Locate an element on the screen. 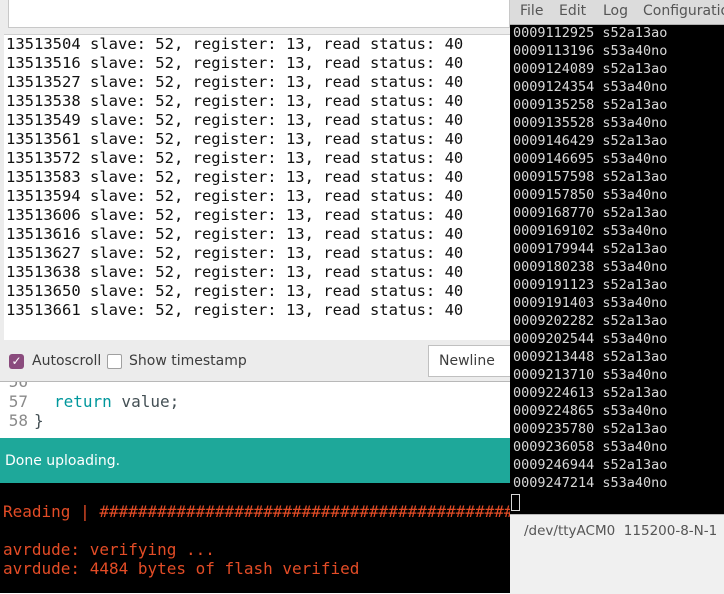 This screenshot has height=594, width=724. menu-file: File is located at coordinates (531, 11).